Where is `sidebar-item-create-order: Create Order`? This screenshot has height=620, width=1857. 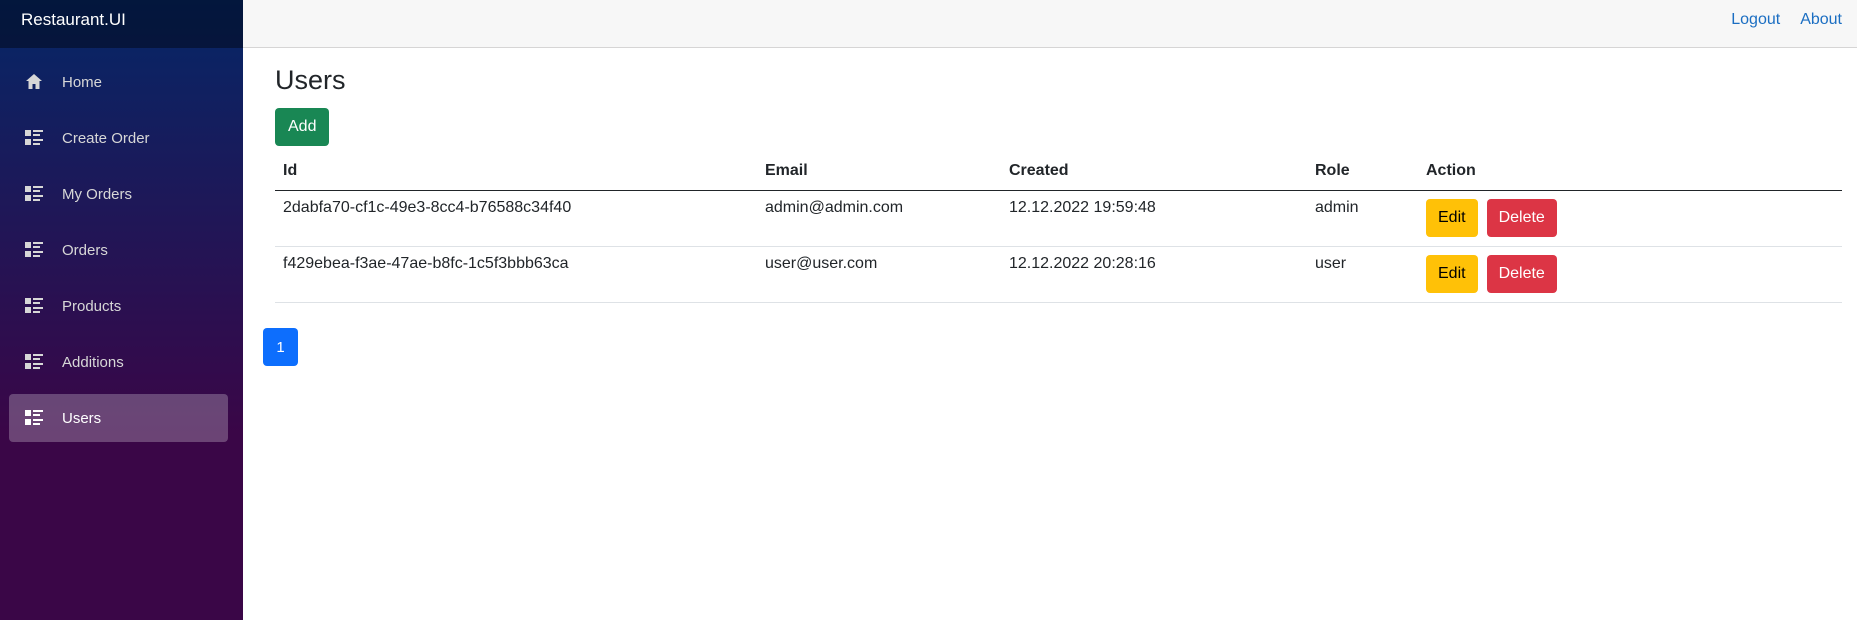
sidebar-item-create-order: Create Order is located at coordinates (118, 138).